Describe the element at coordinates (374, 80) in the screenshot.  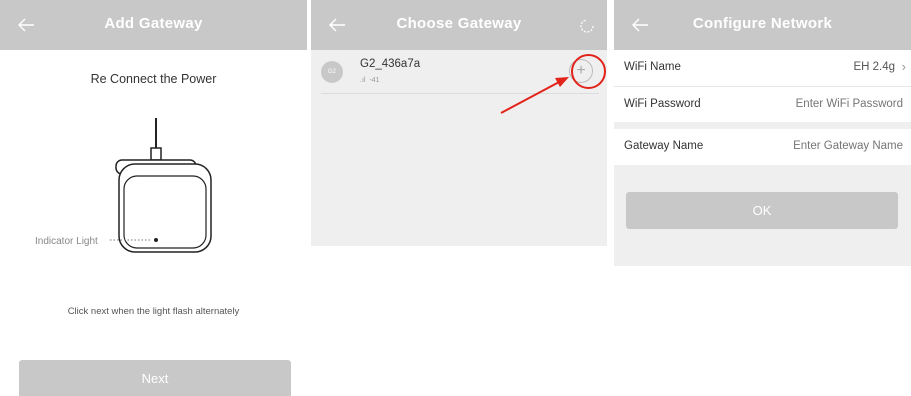
I see `signal-value: -41` at that location.